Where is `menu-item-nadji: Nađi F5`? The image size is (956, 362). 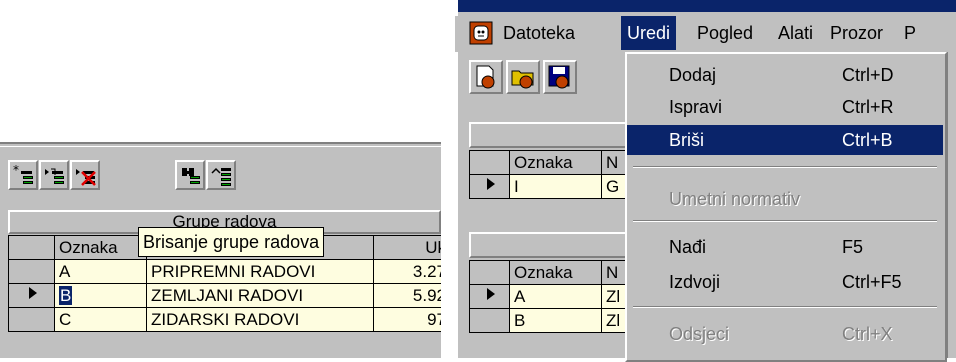 menu-item-nadji: Nađi F5 is located at coordinates (785, 247).